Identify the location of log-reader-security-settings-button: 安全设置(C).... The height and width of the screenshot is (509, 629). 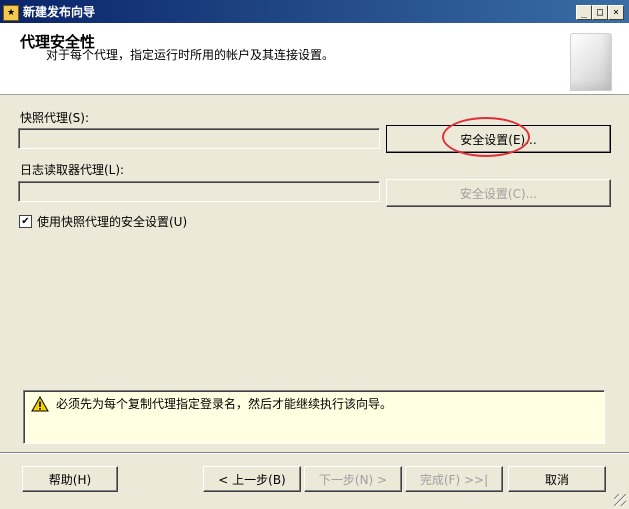
(498, 193).